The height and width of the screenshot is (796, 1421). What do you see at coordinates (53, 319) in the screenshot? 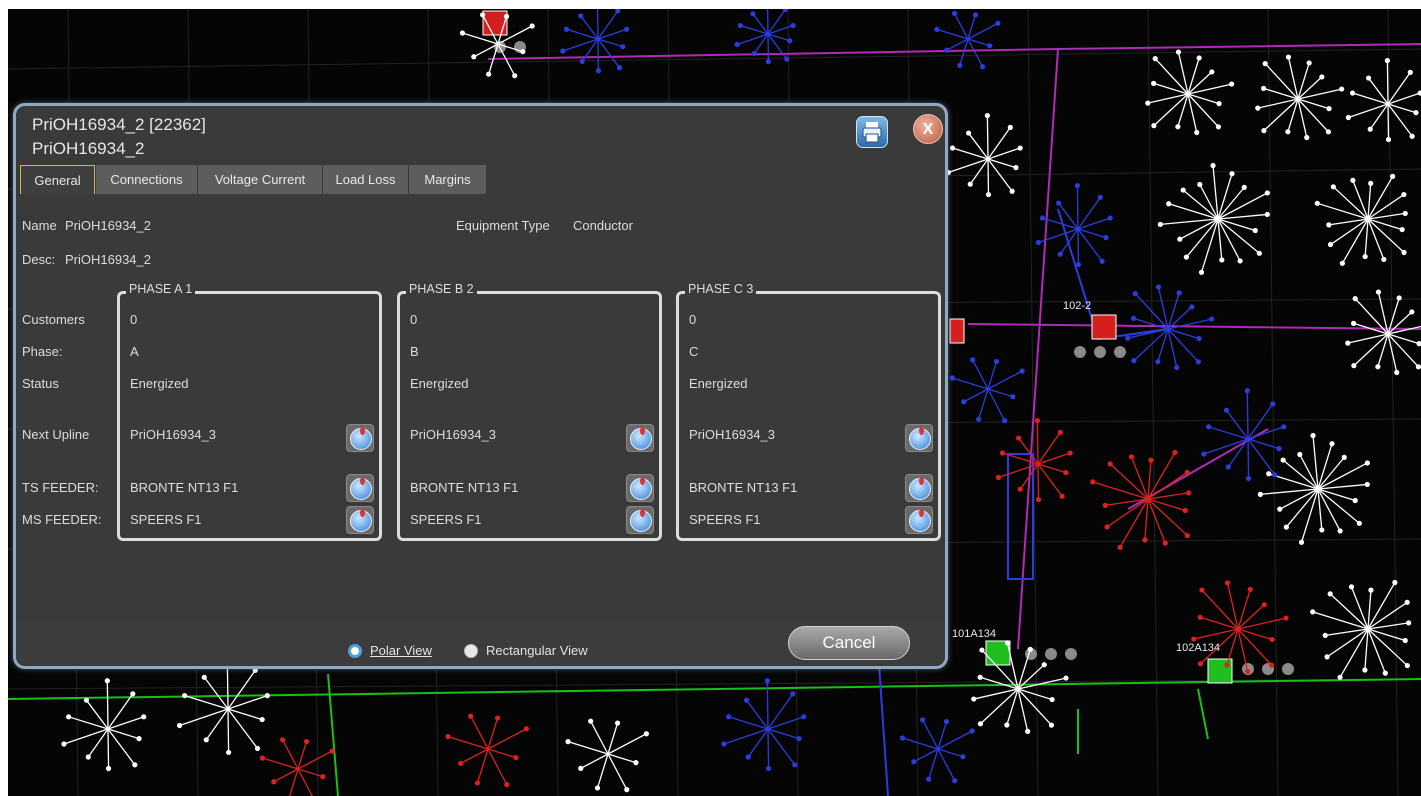
I see `customers-label: Customers` at bounding box center [53, 319].